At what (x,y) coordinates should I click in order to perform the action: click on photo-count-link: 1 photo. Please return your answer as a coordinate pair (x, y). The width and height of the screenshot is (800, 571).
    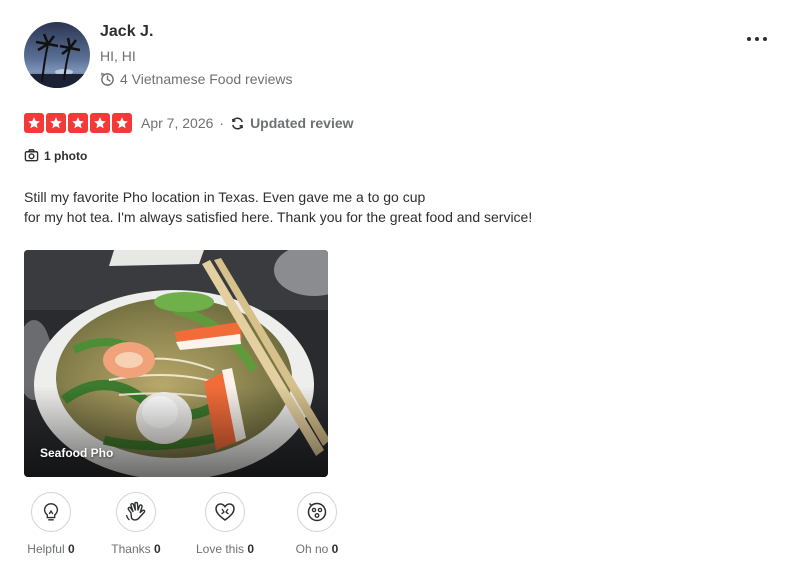
    Looking at the image, I should click on (55, 155).